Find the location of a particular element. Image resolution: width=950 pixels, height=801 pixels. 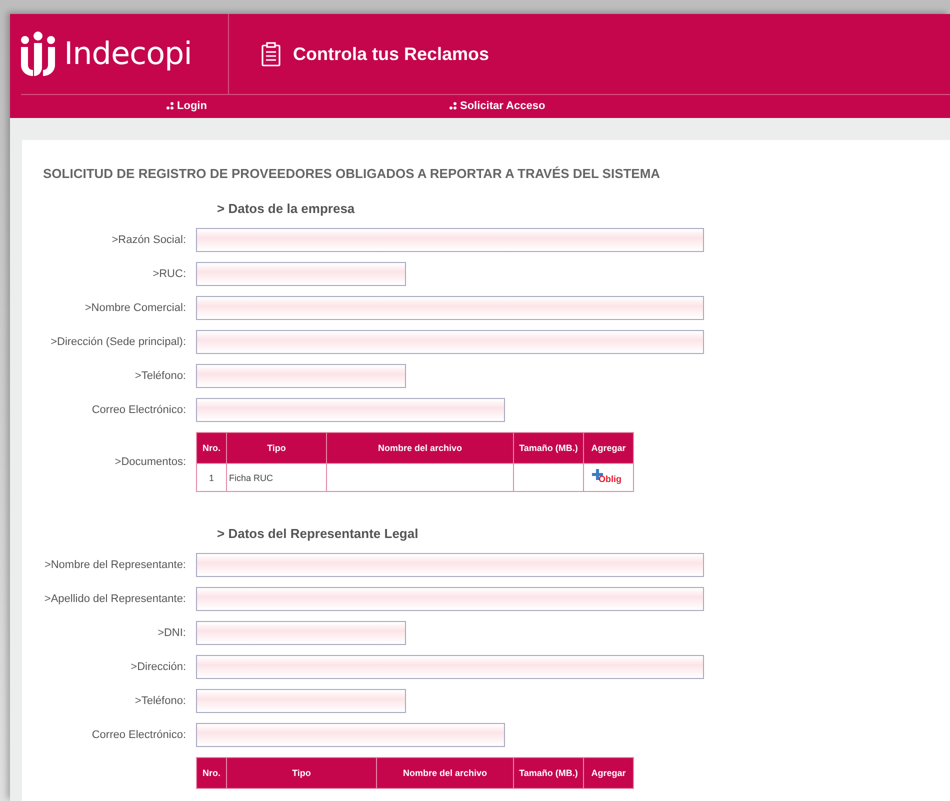

app-title: Controla tus Reclamos is located at coordinates (391, 54).